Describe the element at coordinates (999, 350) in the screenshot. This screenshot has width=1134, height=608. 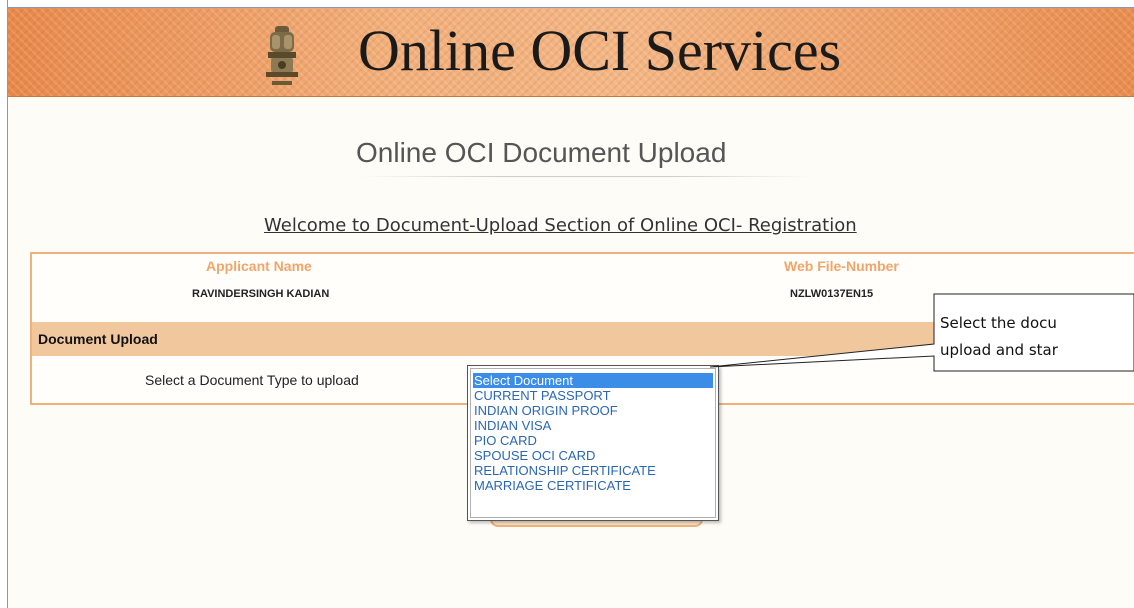
I see `callout-line-2: upload and star` at that location.